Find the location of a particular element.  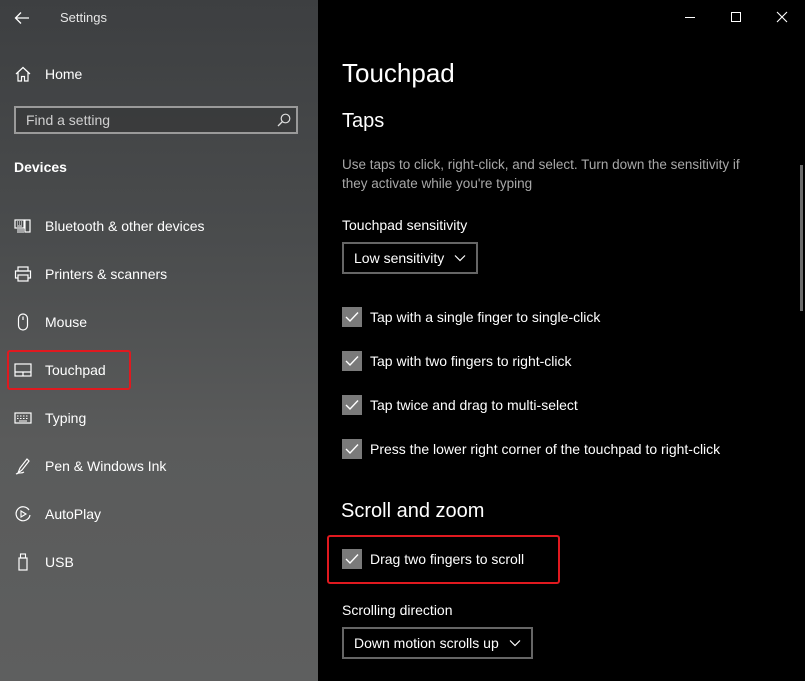

search-icon is located at coordinates (284, 120).